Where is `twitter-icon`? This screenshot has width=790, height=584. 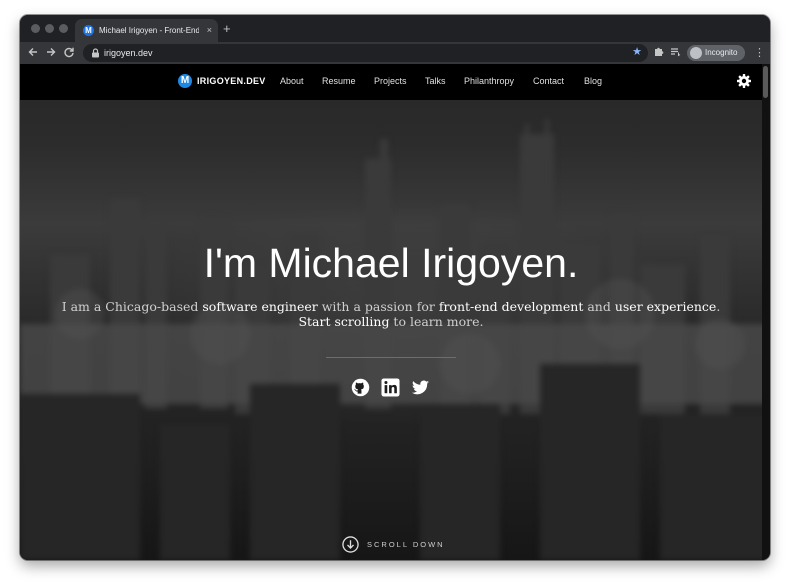 twitter-icon is located at coordinates (420, 387).